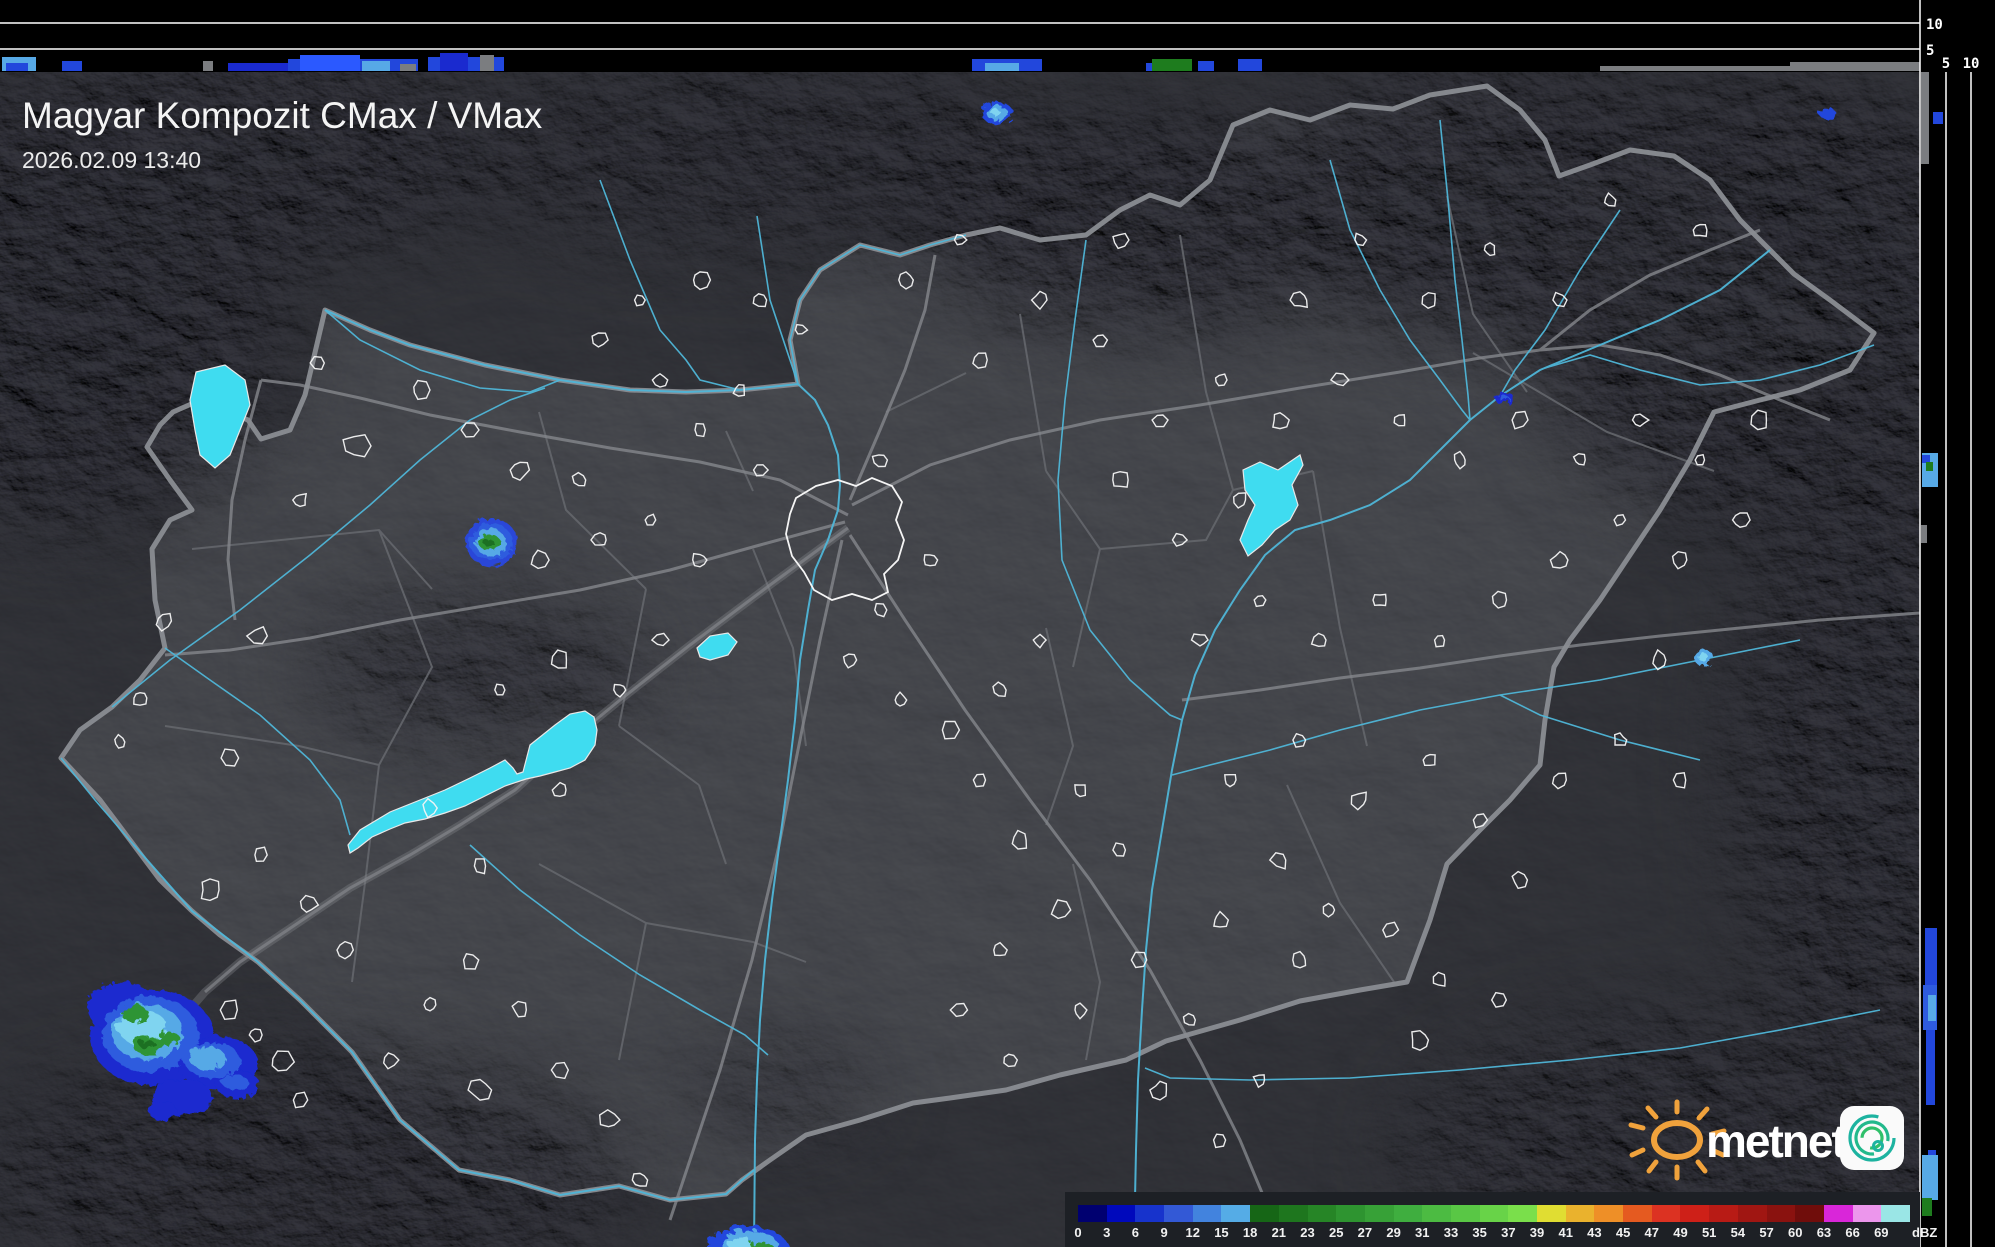 The height and width of the screenshot is (1247, 1995). What do you see at coordinates (995, 111) in the screenshot?
I see `echo-north-cell` at bounding box center [995, 111].